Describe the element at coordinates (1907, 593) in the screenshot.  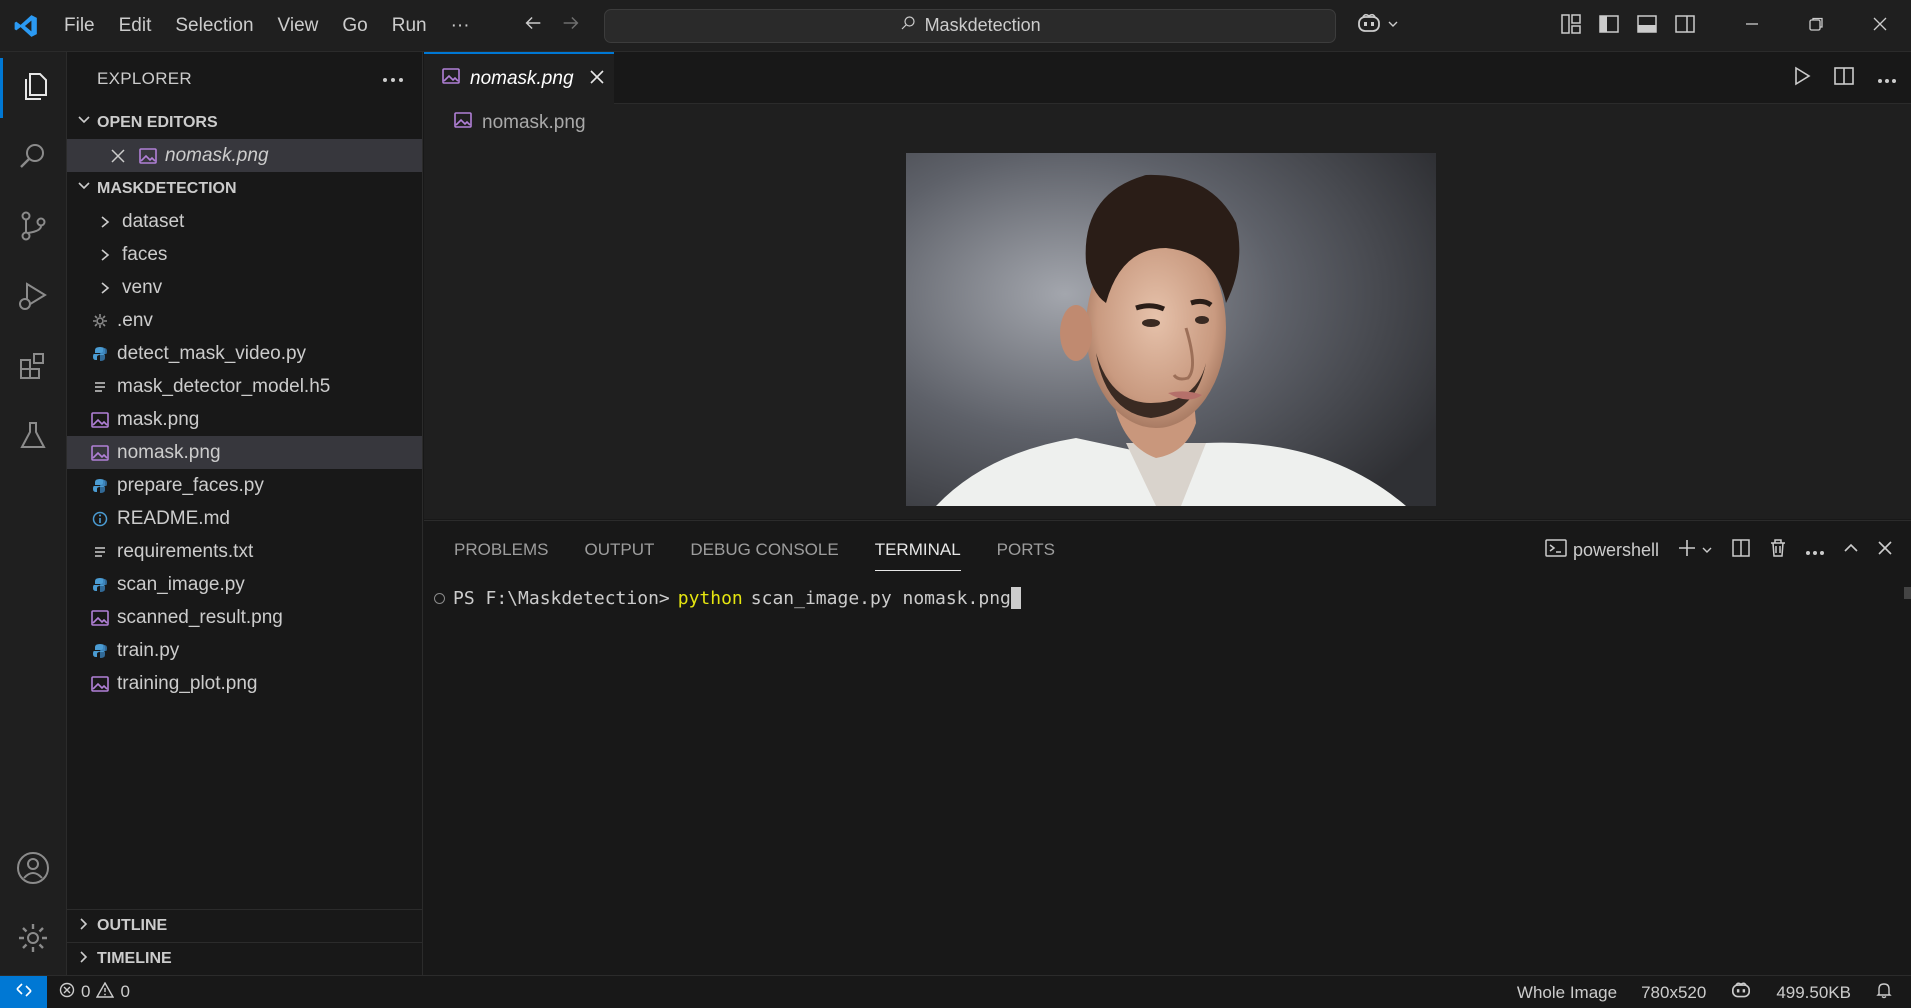
I see `terminal-scrollbar` at that location.